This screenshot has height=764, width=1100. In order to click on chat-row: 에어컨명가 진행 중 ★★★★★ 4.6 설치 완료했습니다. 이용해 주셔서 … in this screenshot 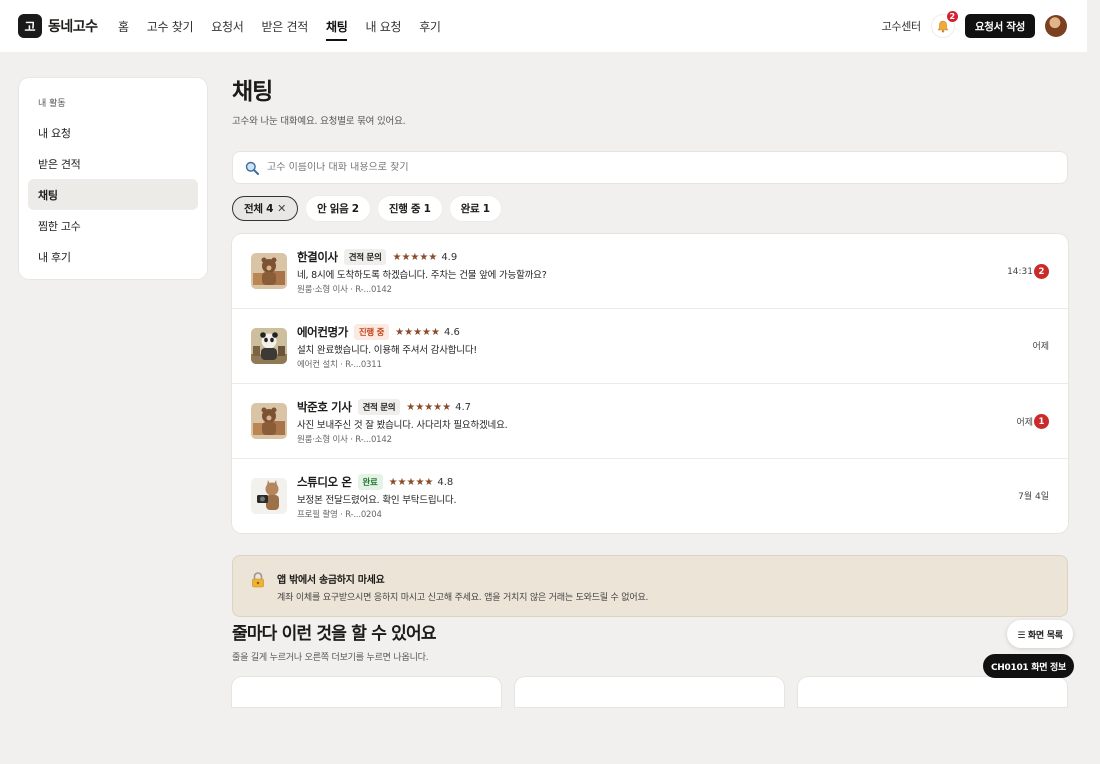, I will do `click(650, 346)`.